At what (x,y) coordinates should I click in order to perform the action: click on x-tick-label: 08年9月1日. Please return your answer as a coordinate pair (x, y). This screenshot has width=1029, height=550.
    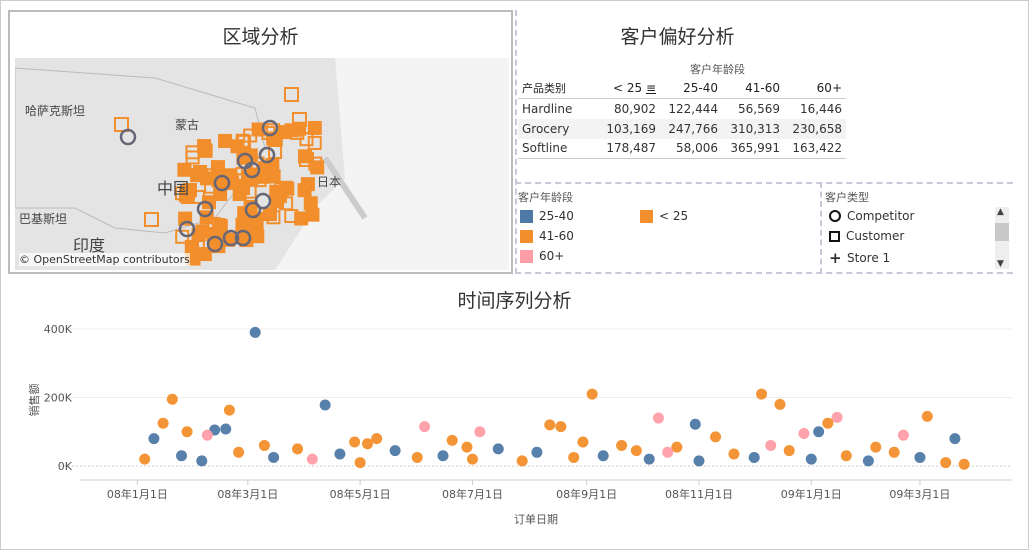
    Looking at the image, I should click on (586, 494).